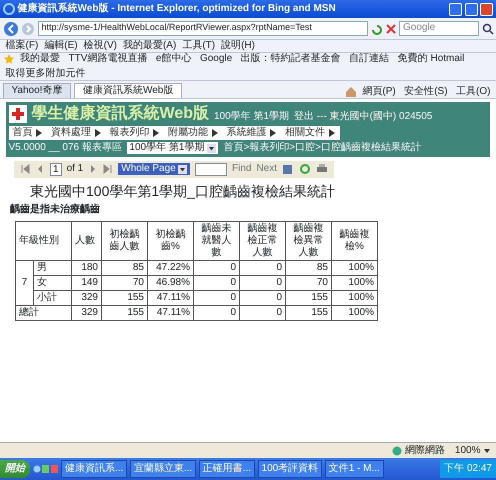 This screenshot has height=480, width=496. What do you see at coordinates (355, 241) in the screenshot?
I see `column-header: 齲齒複檢%` at bounding box center [355, 241].